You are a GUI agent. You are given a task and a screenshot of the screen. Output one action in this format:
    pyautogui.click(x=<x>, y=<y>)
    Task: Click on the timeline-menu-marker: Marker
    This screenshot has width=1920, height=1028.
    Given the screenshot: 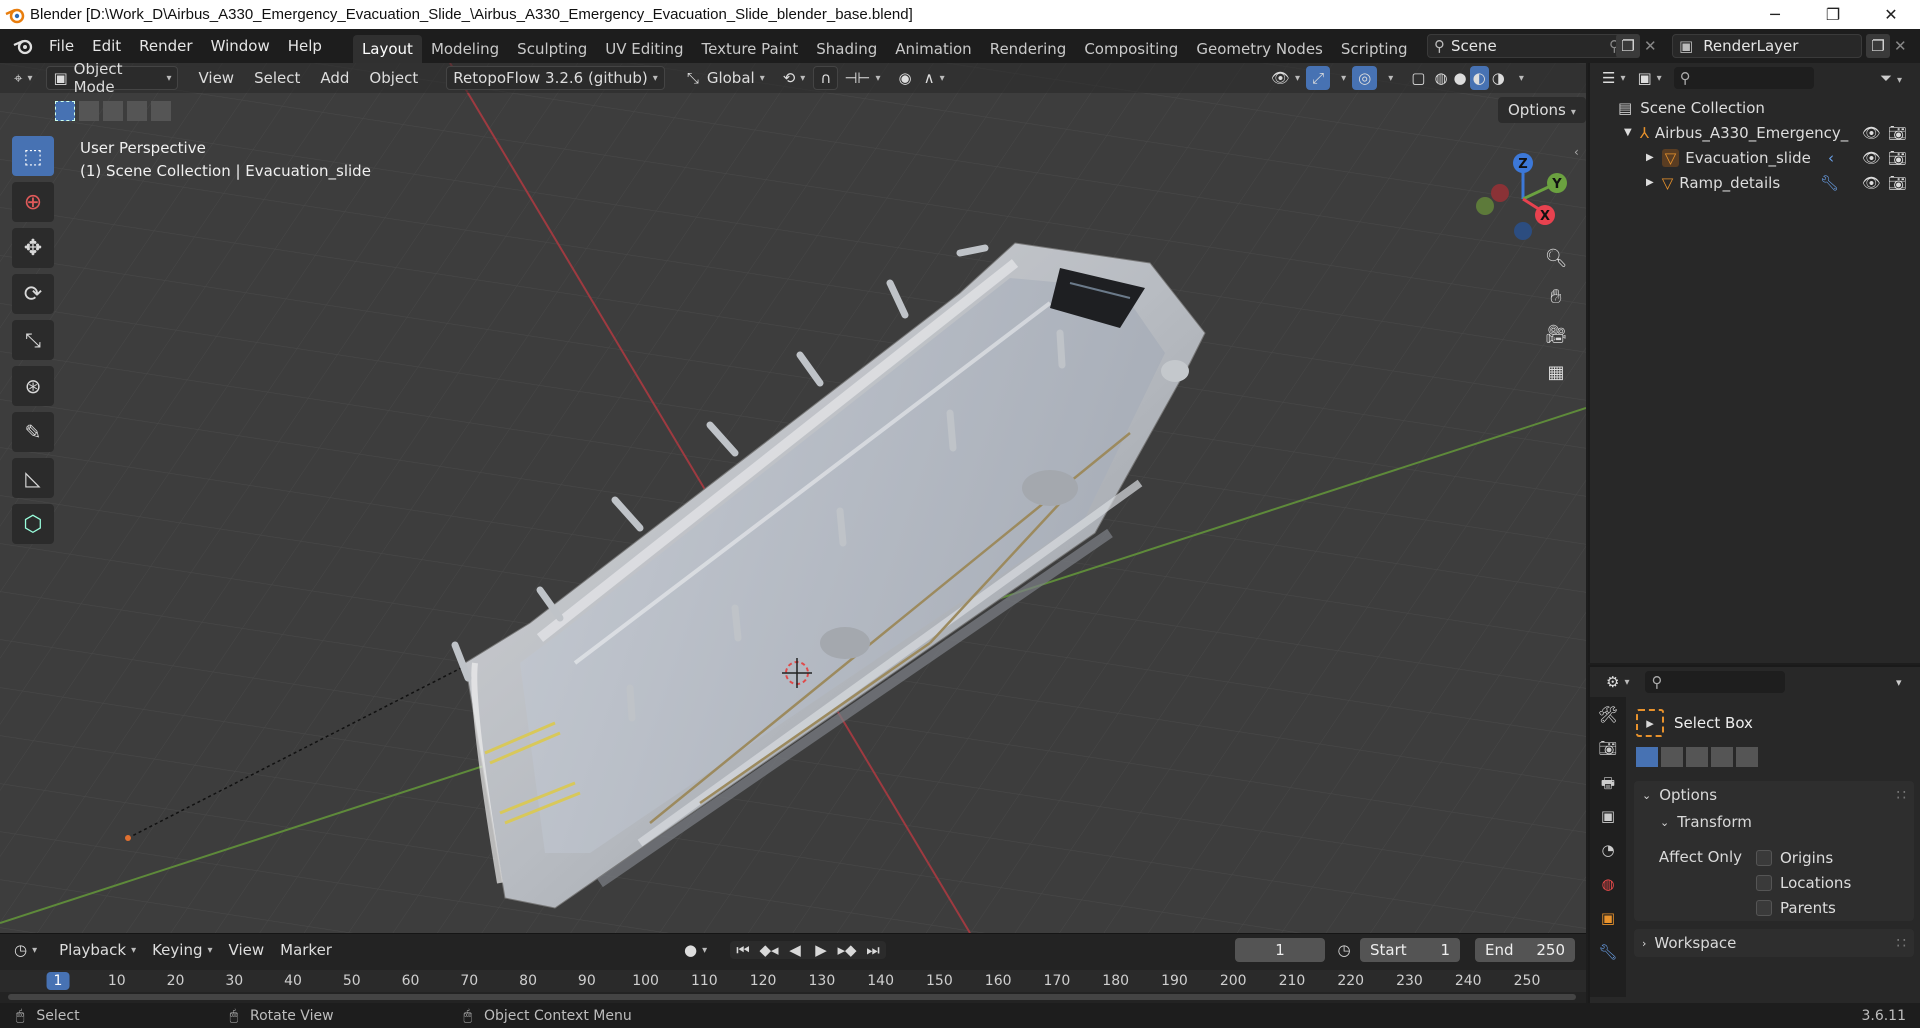 What is the action you would take?
    pyautogui.click(x=306, y=950)
    